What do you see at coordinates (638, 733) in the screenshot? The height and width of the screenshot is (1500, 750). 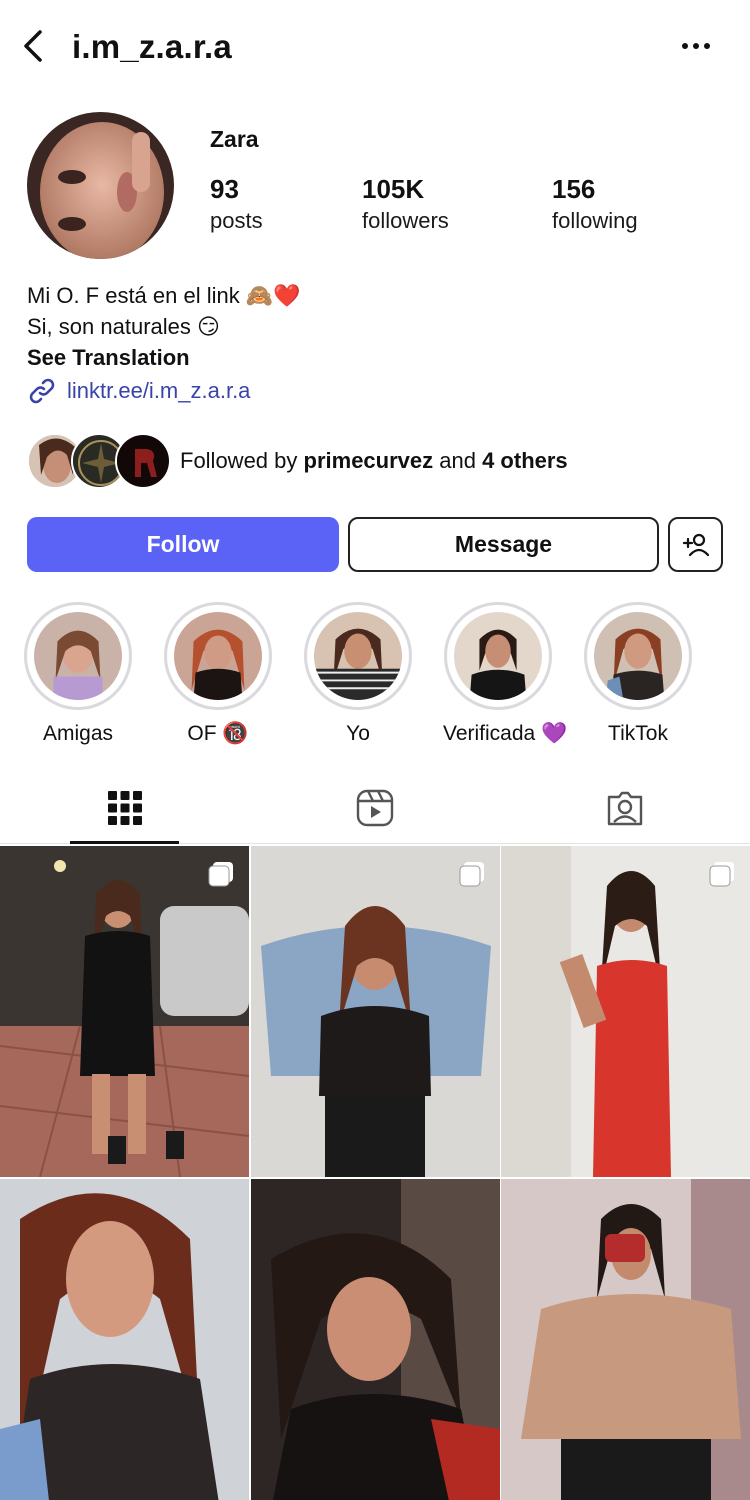 I see `highlight-label: TikTok` at bounding box center [638, 733].